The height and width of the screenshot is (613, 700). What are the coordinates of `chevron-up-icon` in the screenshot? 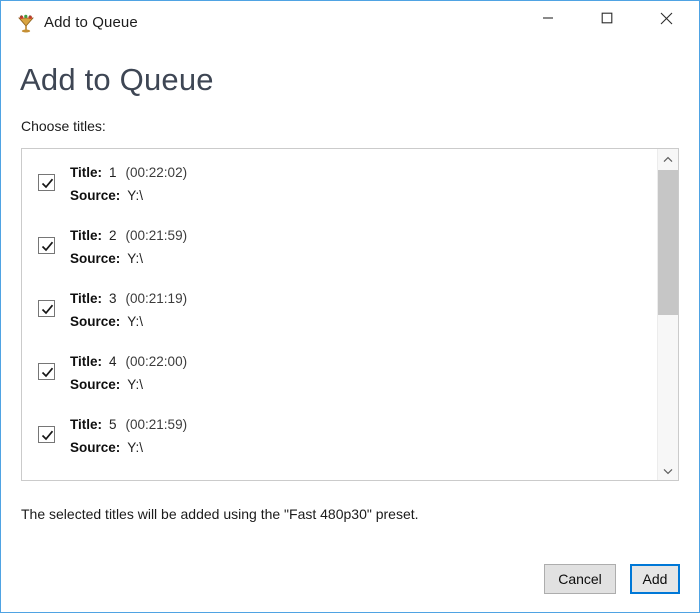 It's located at (668, 159).